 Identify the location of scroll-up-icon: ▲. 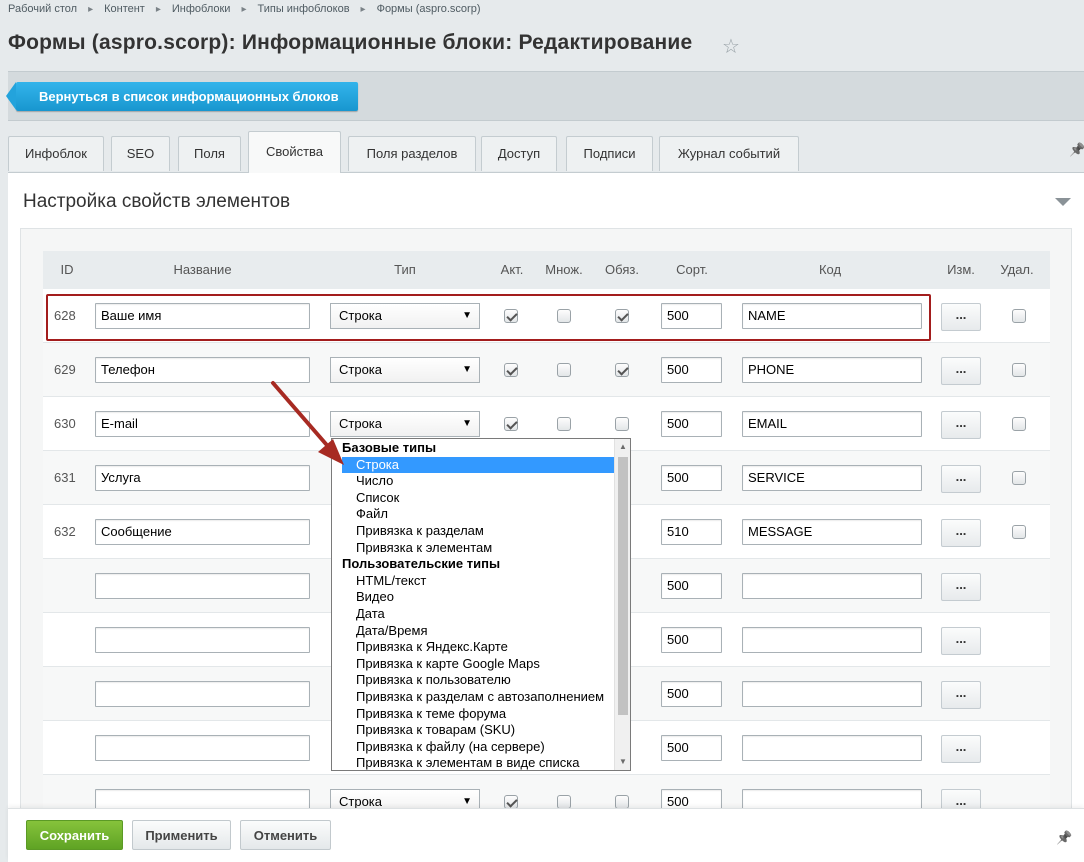
(622, 447).